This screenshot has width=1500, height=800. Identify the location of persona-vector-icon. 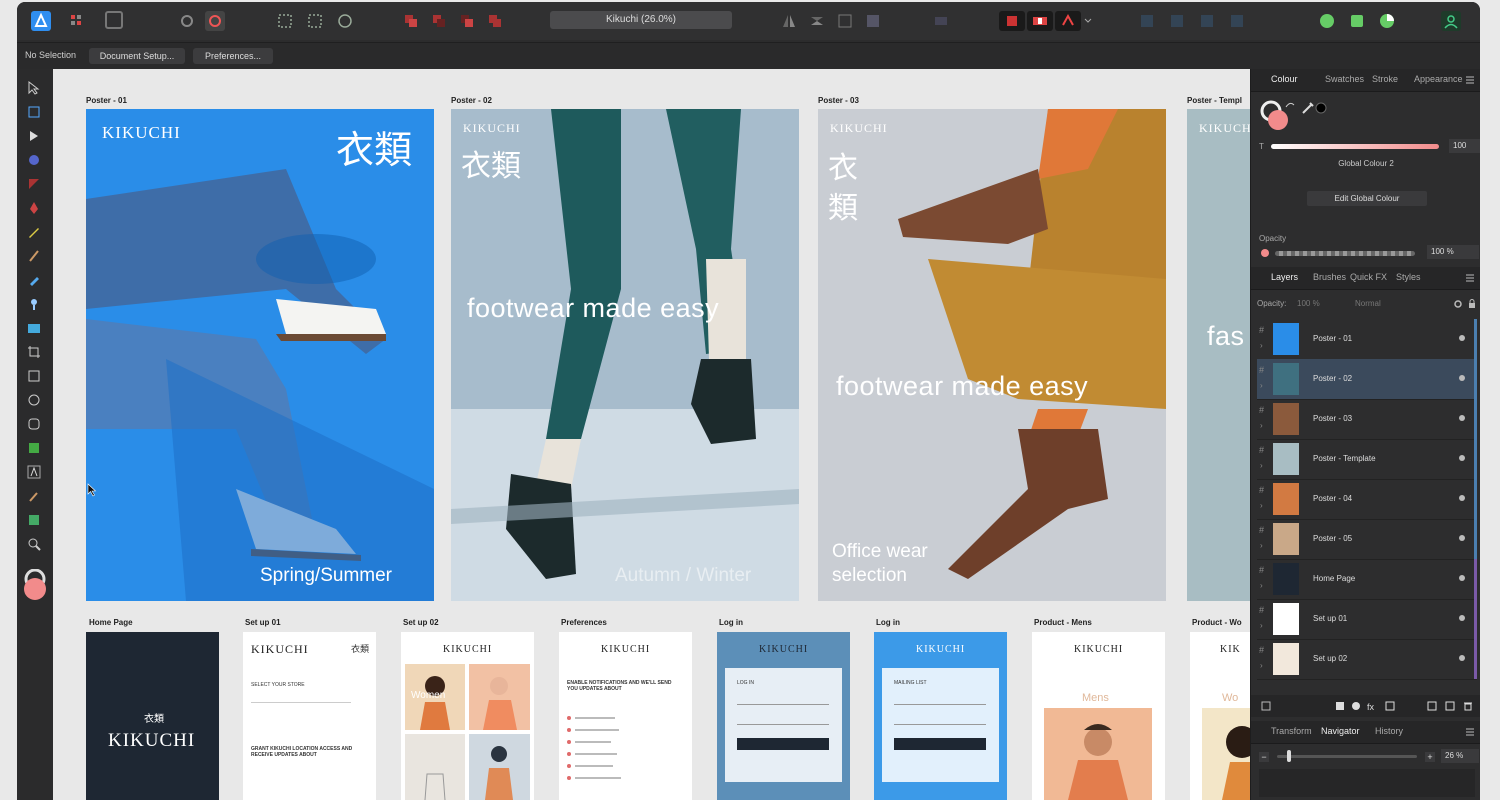
(1012, 21).